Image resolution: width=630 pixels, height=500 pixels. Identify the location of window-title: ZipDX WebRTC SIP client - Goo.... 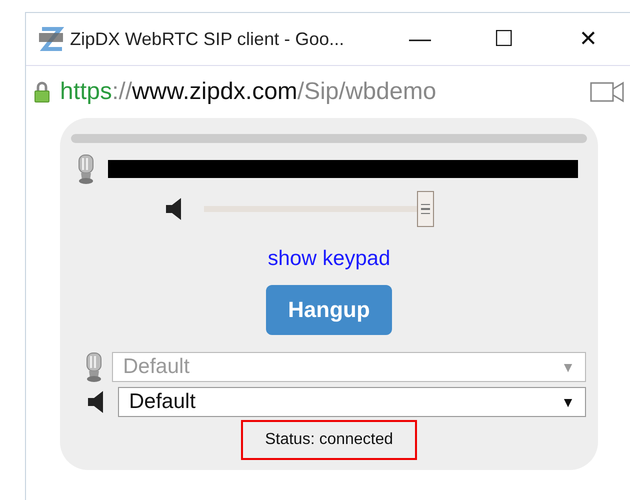
(208, 39).